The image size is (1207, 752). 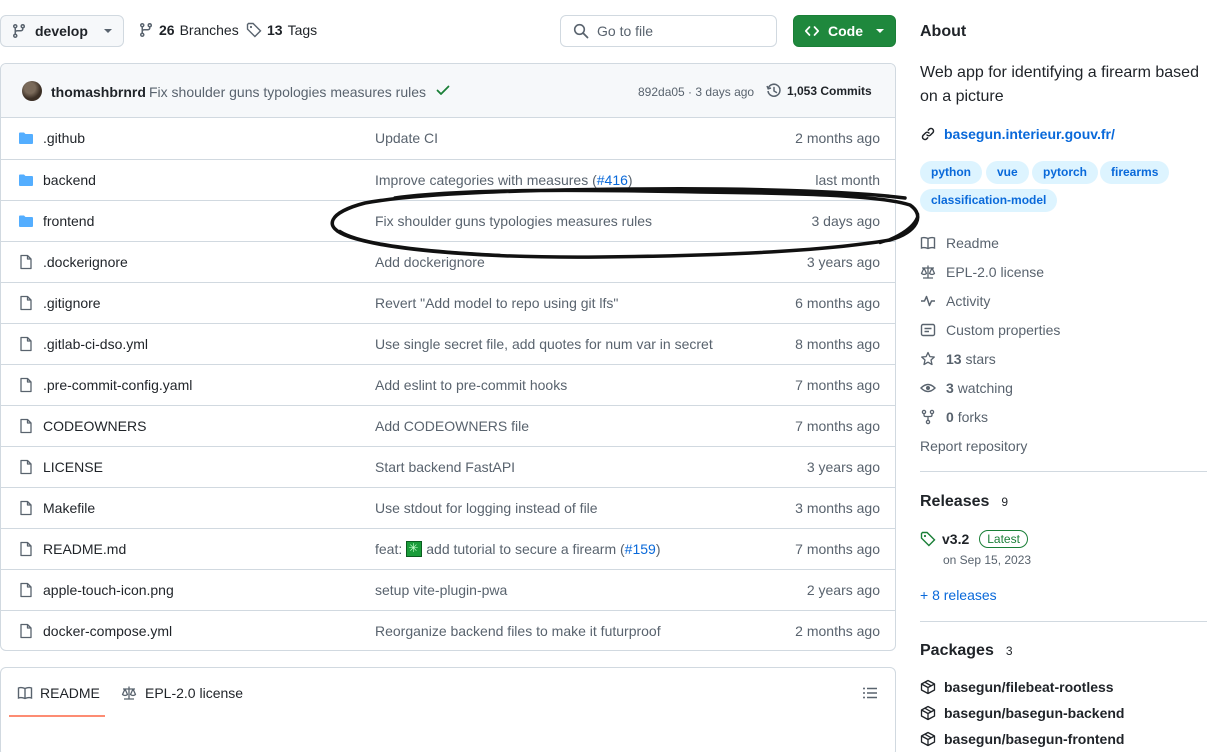 I want to click on topic-vue: vue, so click(x=1007, y=172).